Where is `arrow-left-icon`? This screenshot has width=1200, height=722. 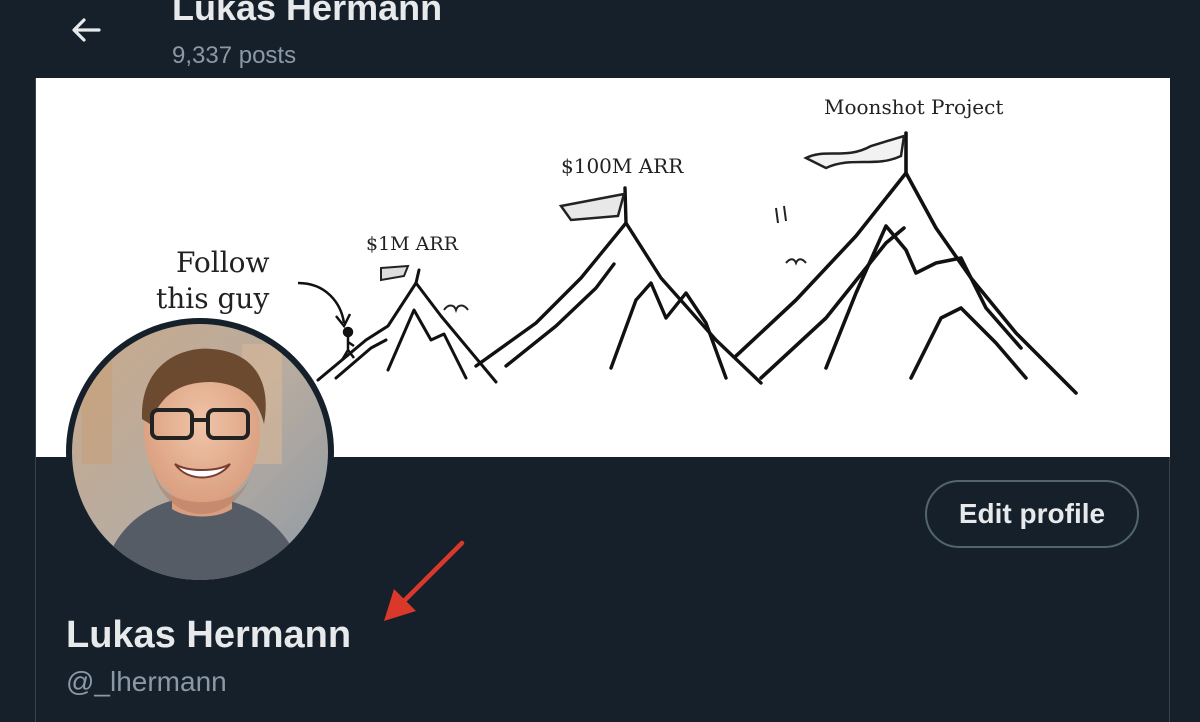 arrow-left-icon is located at coordinates (86, 30).